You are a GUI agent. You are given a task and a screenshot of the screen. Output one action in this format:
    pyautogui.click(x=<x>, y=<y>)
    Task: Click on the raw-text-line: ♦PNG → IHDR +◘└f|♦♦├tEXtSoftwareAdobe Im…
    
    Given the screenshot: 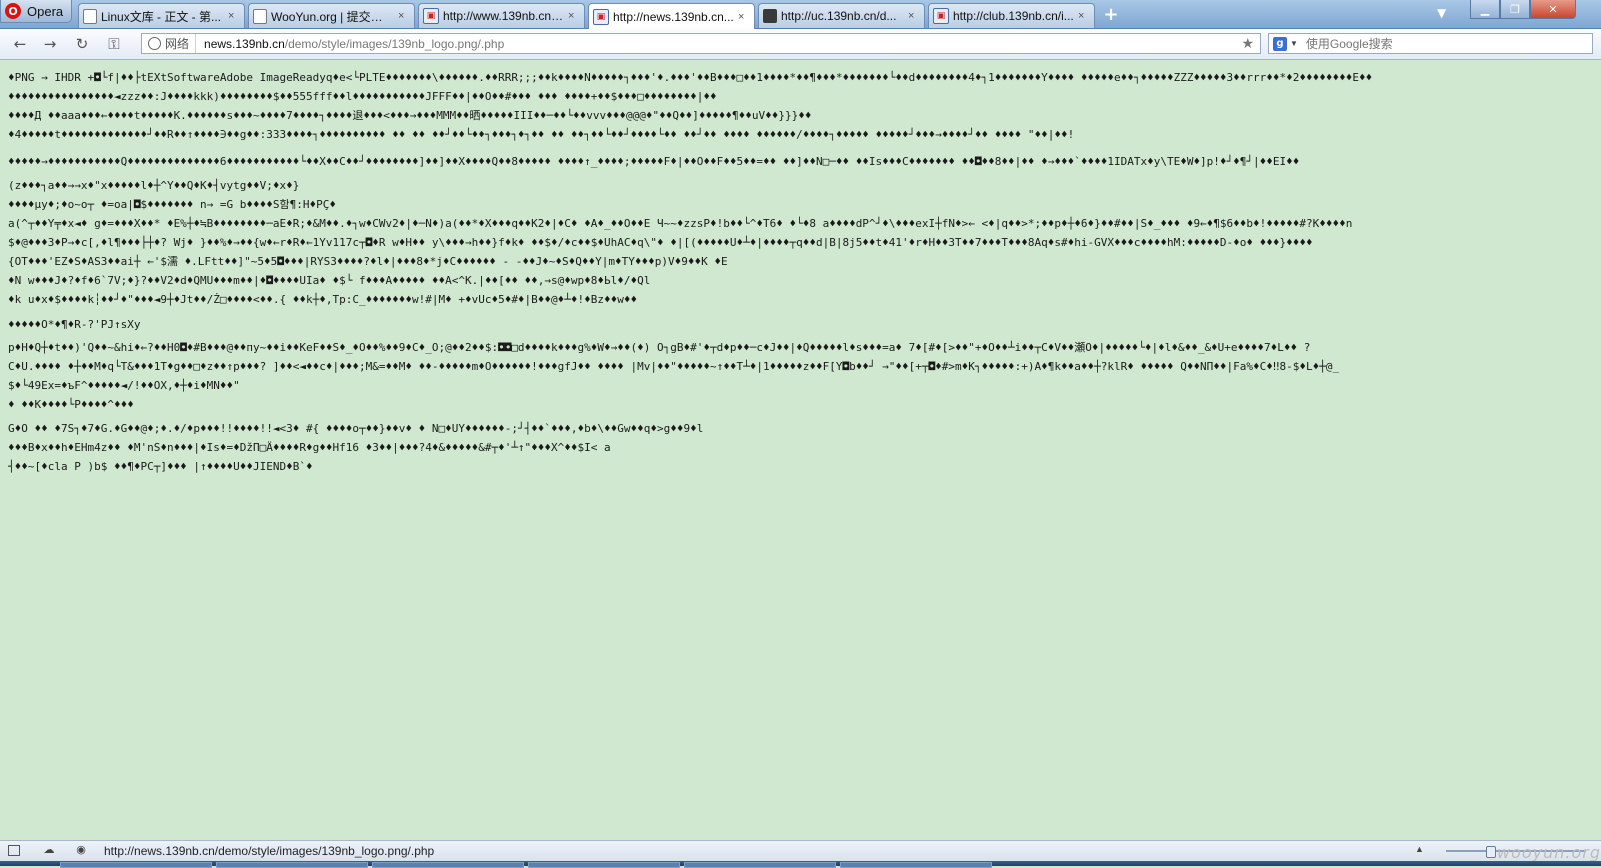 What is the action you would take?
    pyautogui.click(x=690, y=77)
    